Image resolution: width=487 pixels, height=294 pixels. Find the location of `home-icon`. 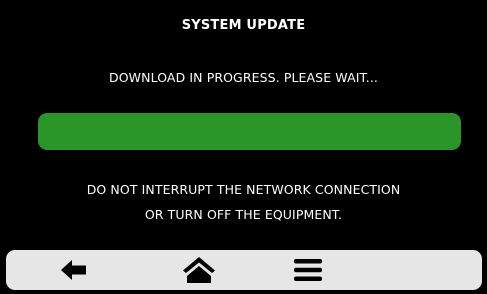

home-icon is located at coordinates (199, 270).